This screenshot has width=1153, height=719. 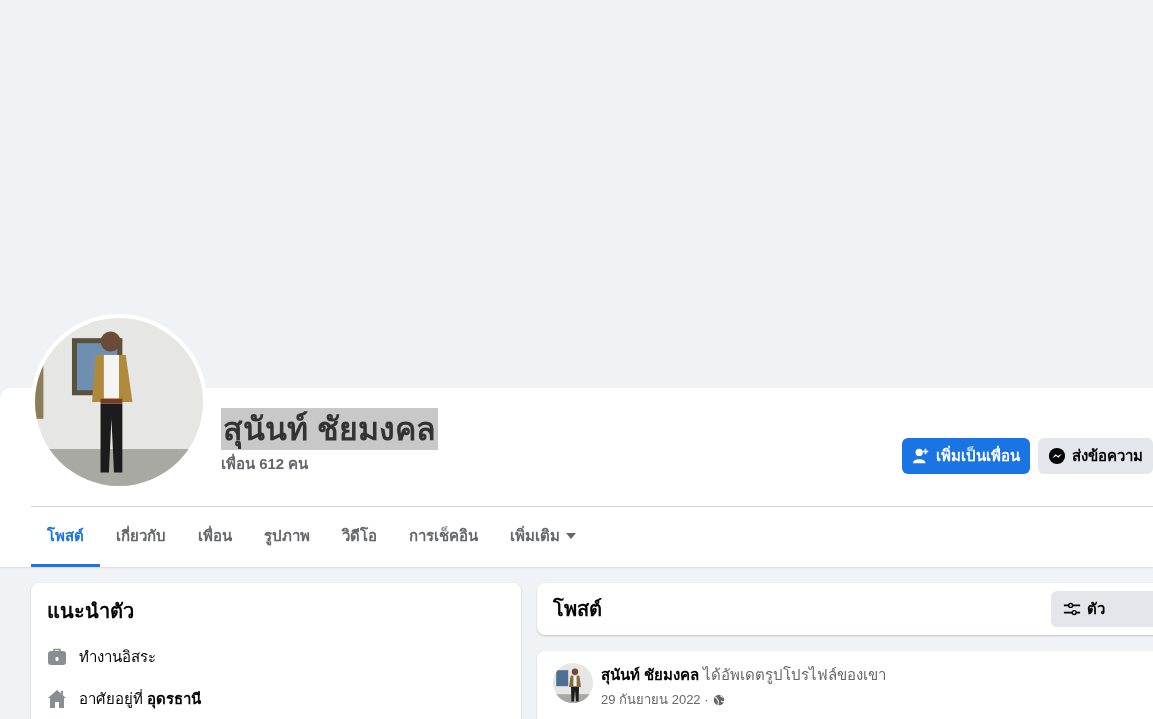 What do you see at coordinates (1095, 456) in the screenshot?
I see `message-button: ส่งข้อความ` at bounding box center [1095, 456].